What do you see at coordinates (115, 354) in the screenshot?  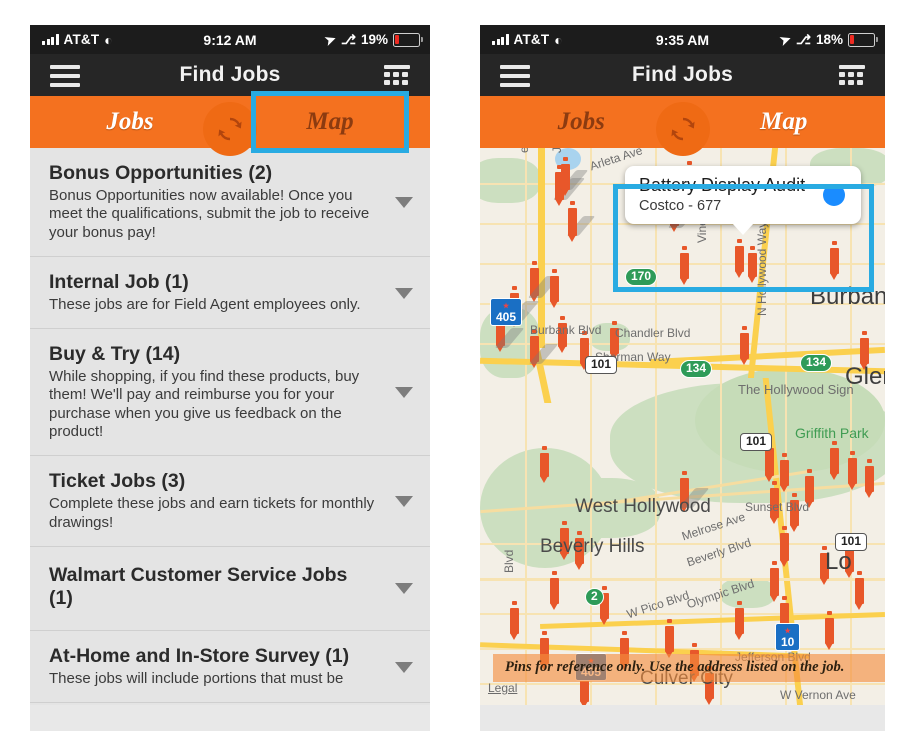 I see `job-category-title: Buy & Try (14)` at bounding box center [115, 354].